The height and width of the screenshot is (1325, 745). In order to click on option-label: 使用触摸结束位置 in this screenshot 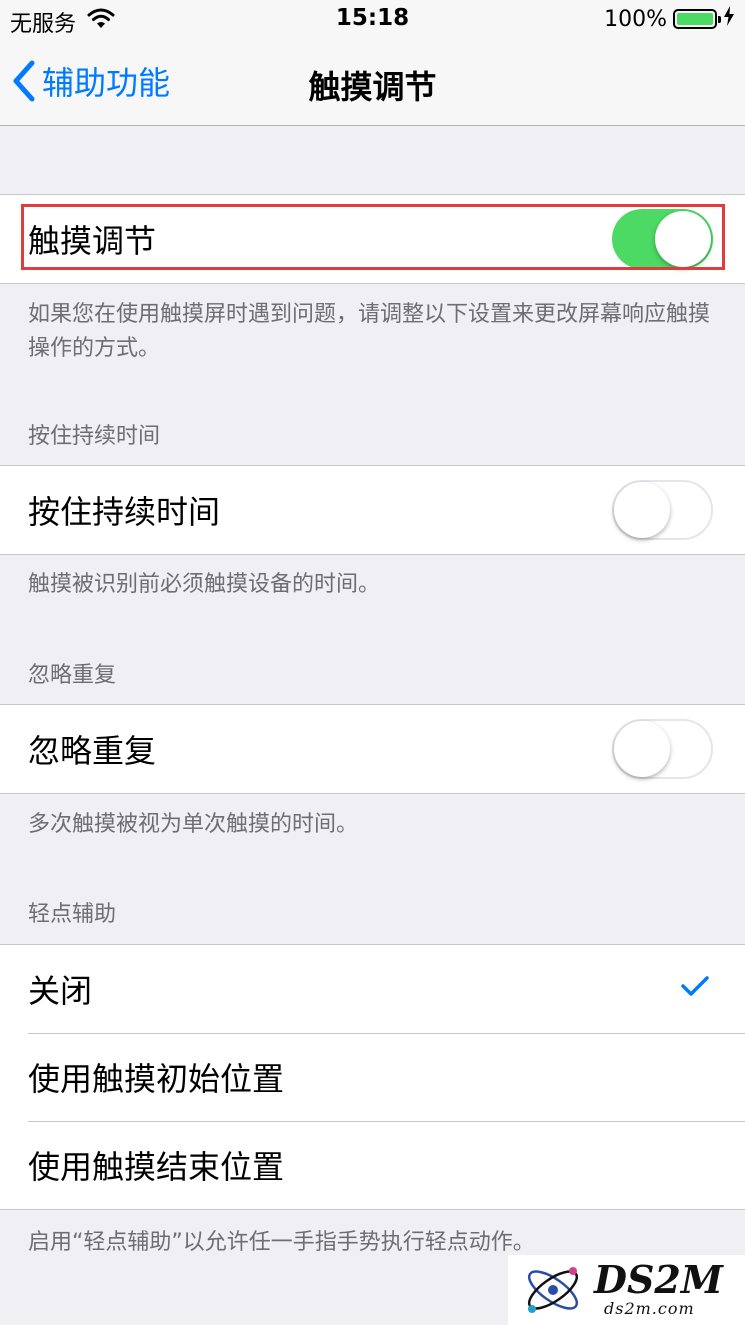, I will do `click(156, 1167)`.